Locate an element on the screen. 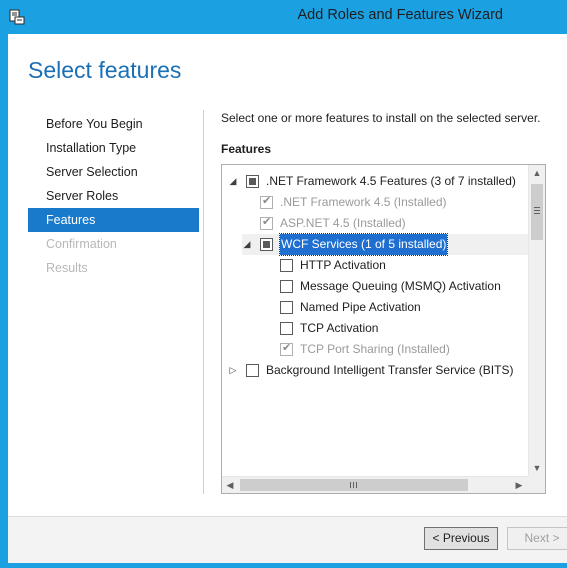 The height and width of the screenshot is (568, 567). tree-item-label: Message Queuing (MSMQ) Activation is located at coordinates (400, 286).